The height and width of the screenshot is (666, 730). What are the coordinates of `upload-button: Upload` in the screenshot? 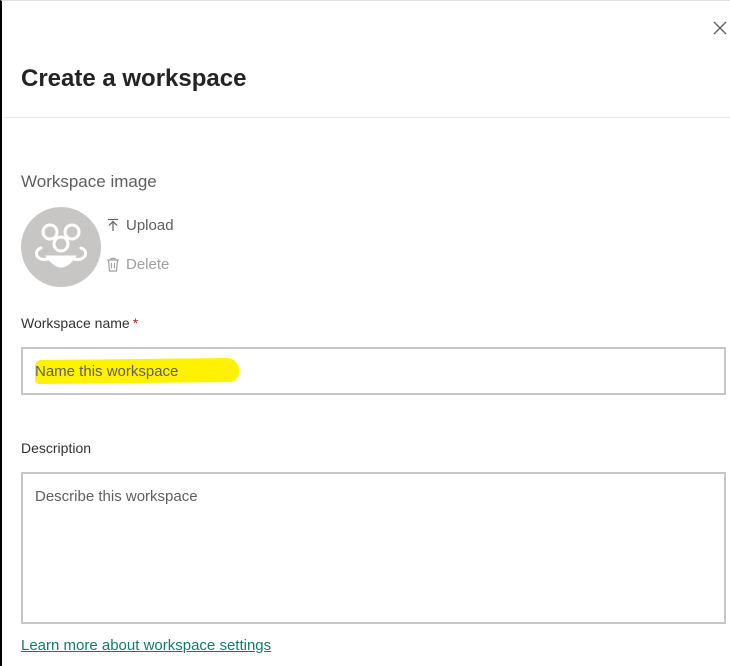 It's located at (140, 225).